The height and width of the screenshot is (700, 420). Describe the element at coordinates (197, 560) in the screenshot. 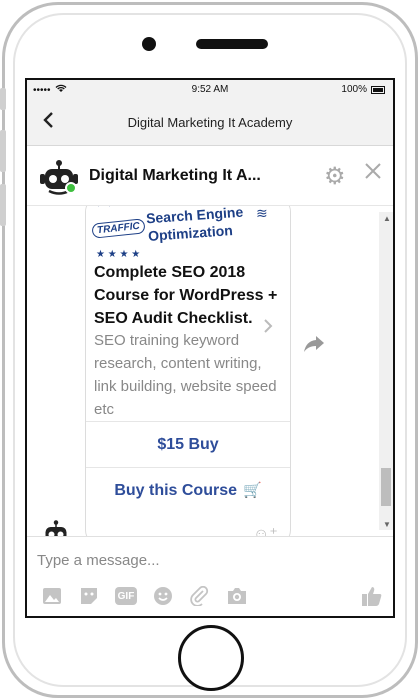

I see `message-input` at that location.